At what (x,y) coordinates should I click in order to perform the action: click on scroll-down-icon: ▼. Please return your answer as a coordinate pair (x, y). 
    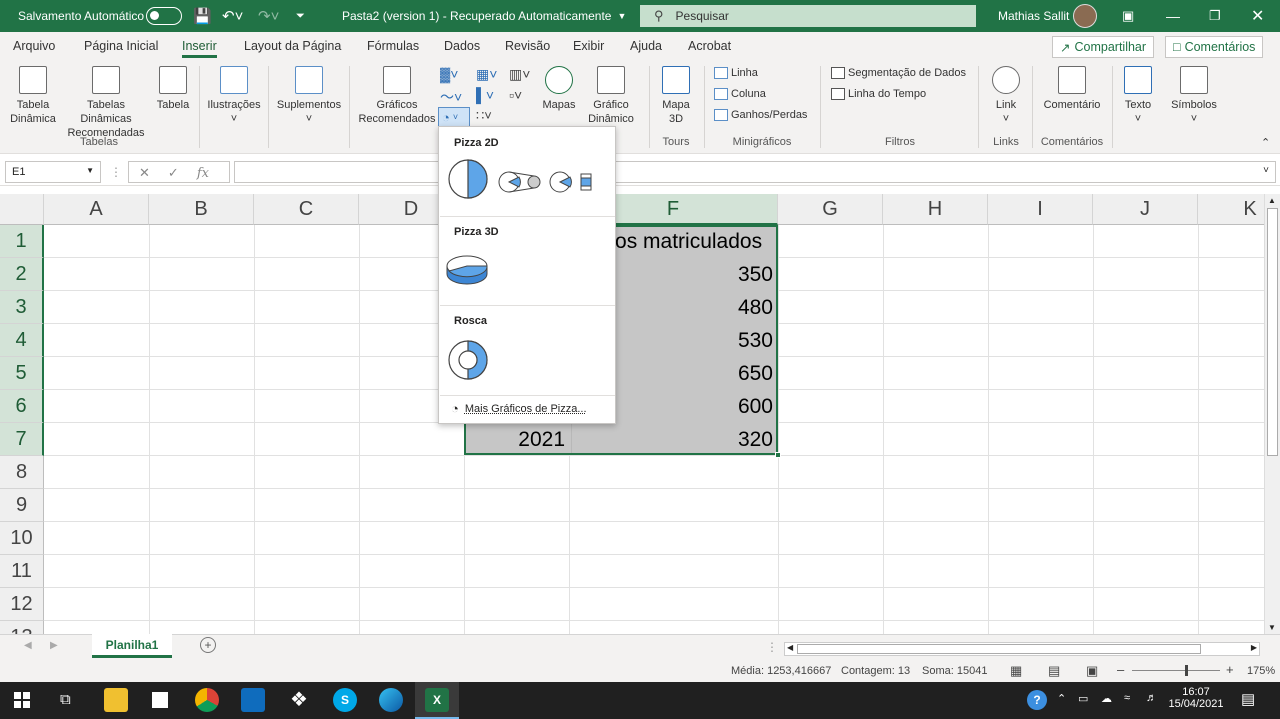
    Looking at the image, I should click on (1272, 627).